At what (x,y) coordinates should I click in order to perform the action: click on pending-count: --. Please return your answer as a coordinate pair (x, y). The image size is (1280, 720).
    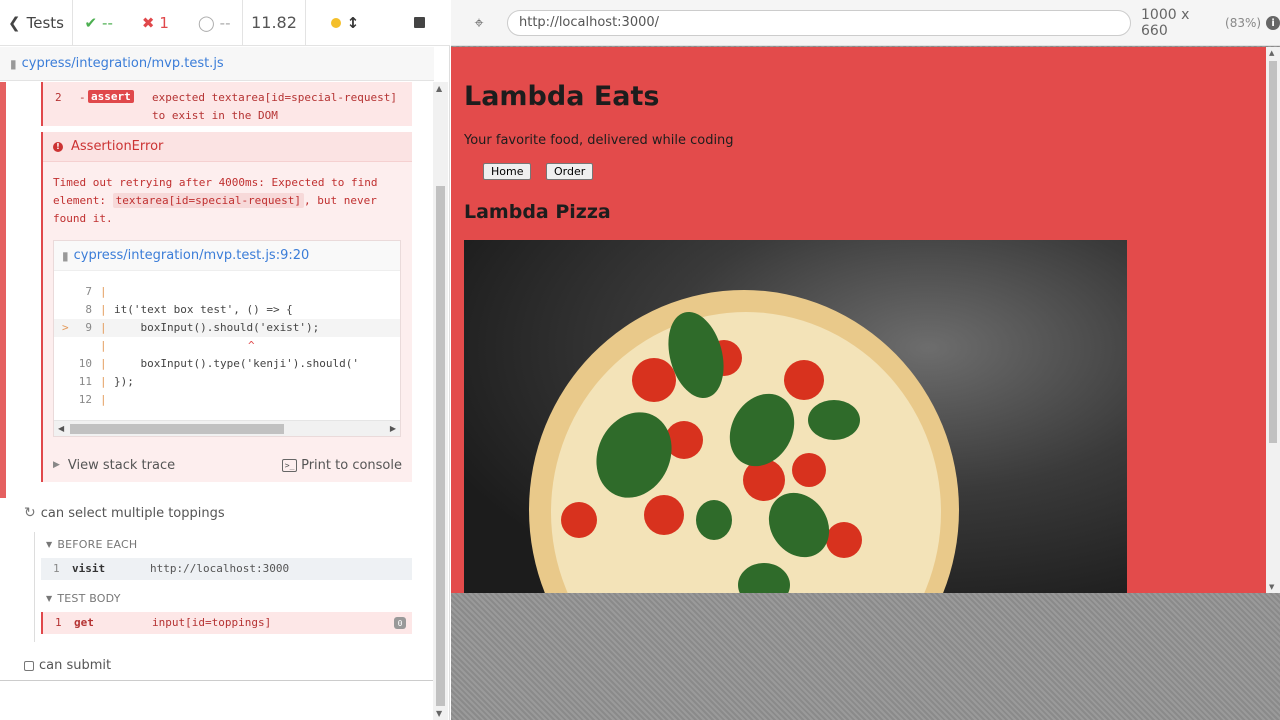
    Looking at the image, I should click on (225, 22).